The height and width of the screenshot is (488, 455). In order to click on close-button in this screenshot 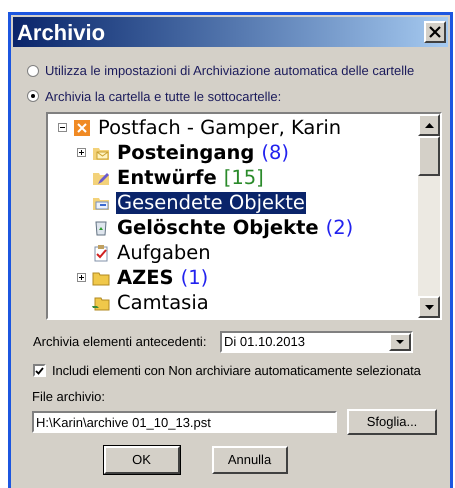, I will do `click(435, 32)`.